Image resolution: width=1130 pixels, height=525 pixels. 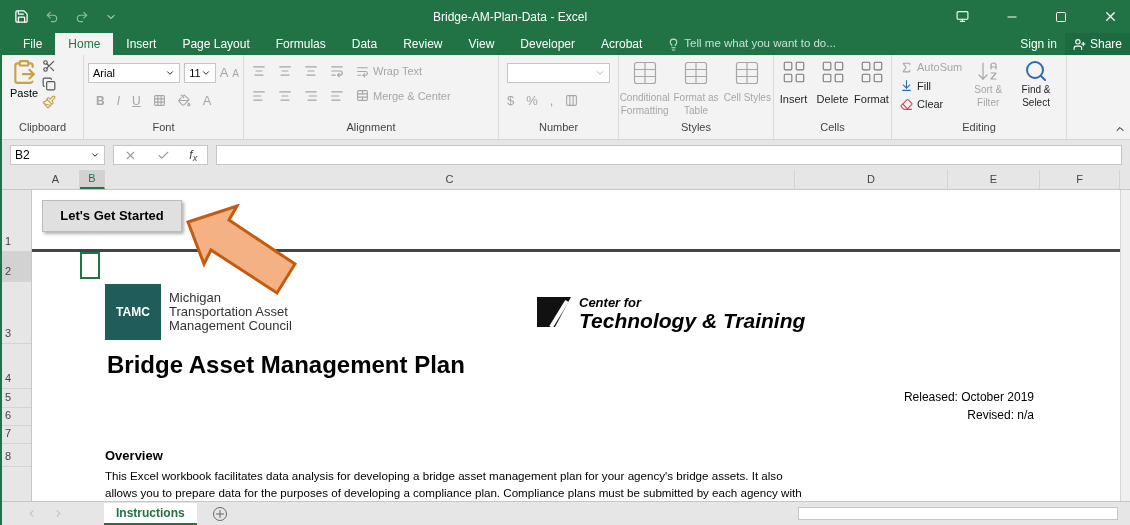 I want to click on ribbon-tab: Data, so click(x=364, y=44).